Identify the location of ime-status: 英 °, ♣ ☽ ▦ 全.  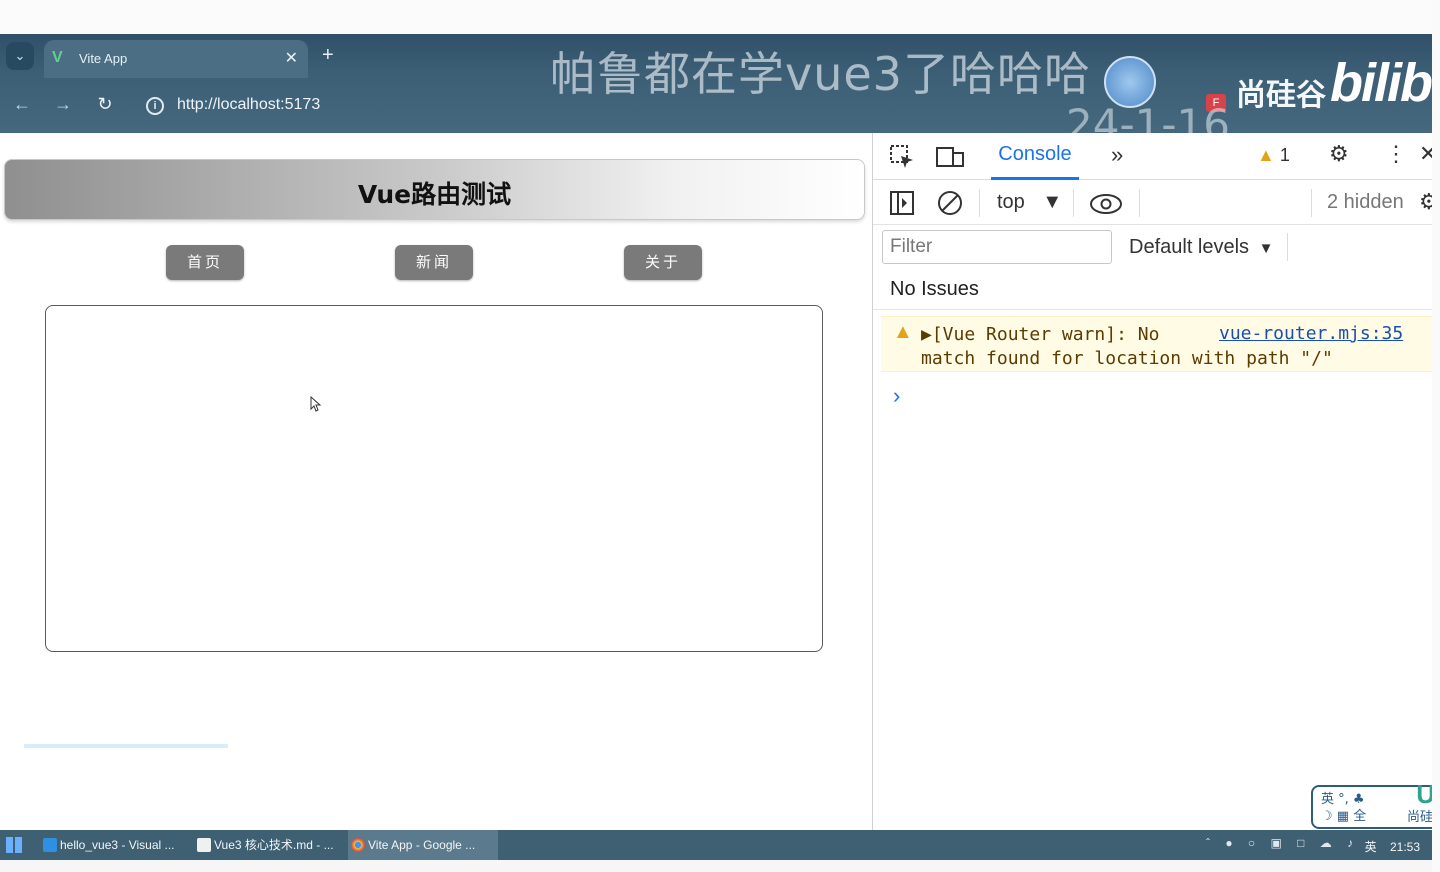
(1343, 808).